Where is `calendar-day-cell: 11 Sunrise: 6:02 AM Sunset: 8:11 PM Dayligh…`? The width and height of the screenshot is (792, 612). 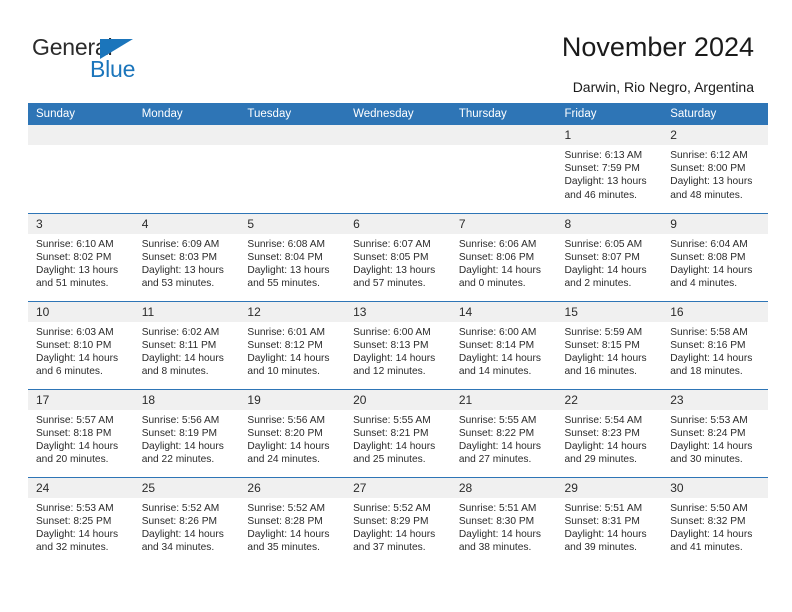 calendar-day-cell: 11 Sunrise: 6:02 AM Sunset: 8:11 PM Dayligh… is located at coordinates (186, 344).